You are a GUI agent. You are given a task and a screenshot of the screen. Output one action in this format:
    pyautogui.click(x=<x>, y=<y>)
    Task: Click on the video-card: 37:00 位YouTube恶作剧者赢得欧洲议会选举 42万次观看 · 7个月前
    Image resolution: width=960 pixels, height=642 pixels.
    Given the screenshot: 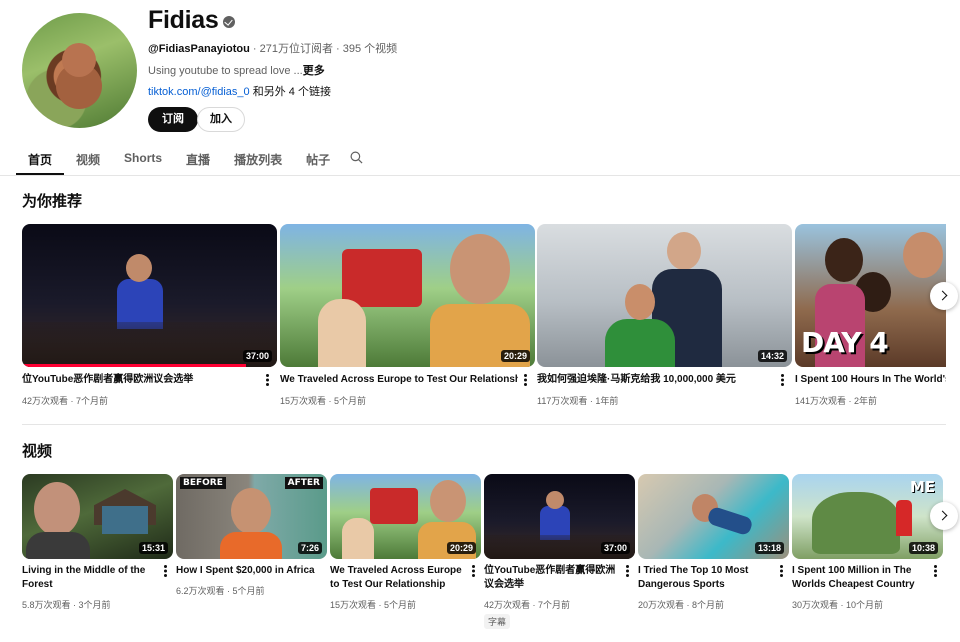 What is the action you would take?
    pyautogui.click(x=149, y=316)
    